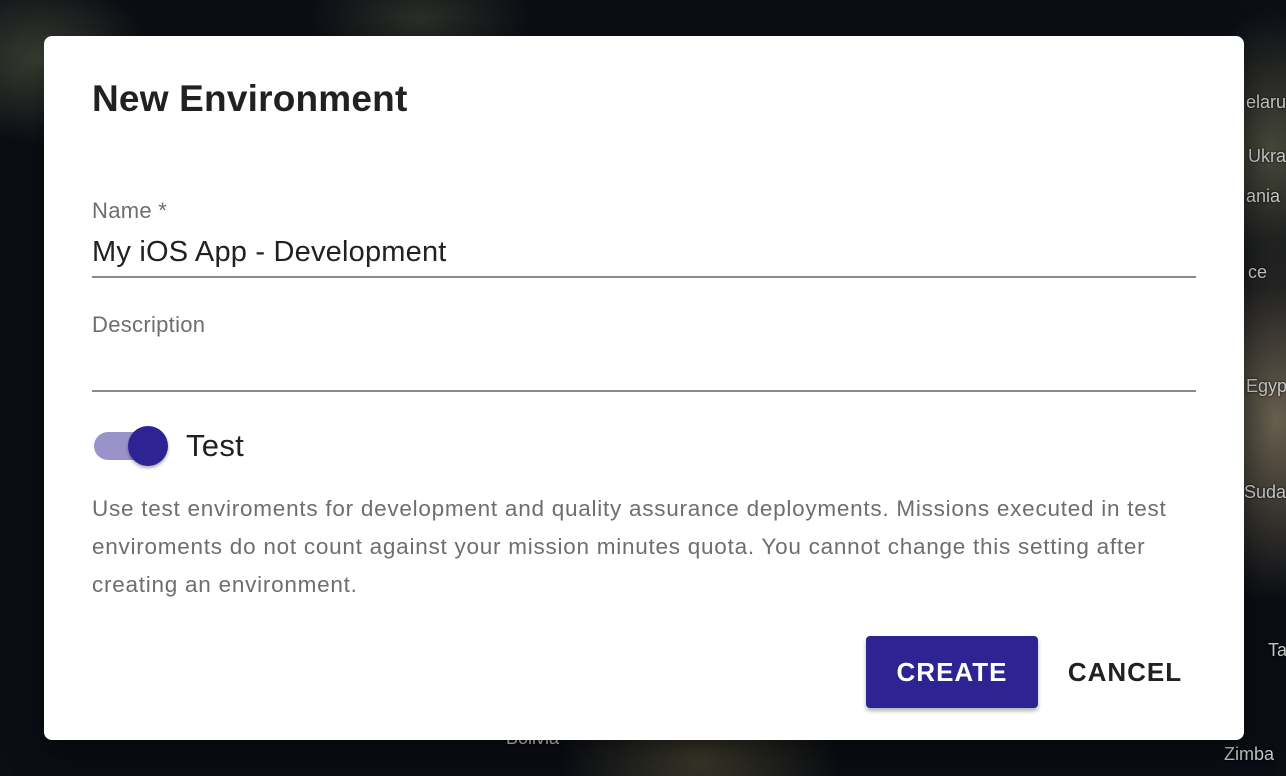  I want to click on map-label: Egyp, so click(1266, 386).